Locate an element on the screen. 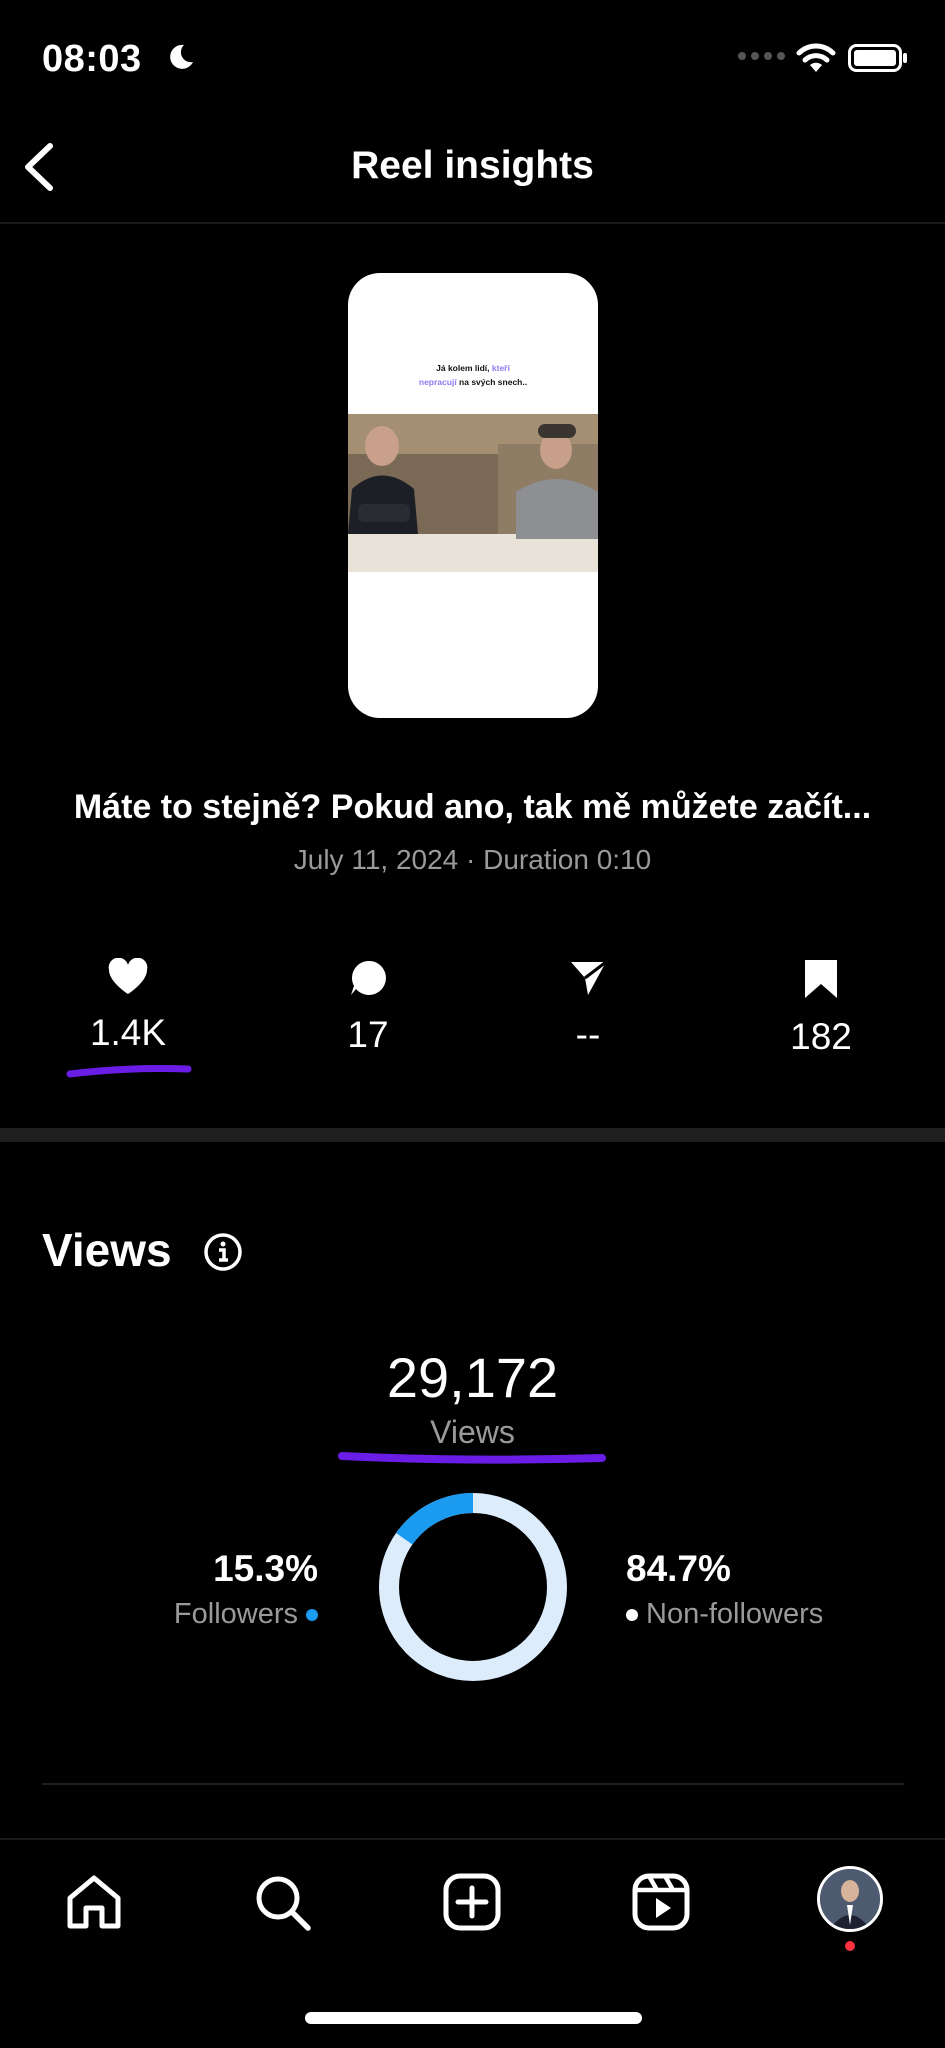 The height and width of the screenshot is (2048, 945). followers-dot is located at coordinates (312, 1614).